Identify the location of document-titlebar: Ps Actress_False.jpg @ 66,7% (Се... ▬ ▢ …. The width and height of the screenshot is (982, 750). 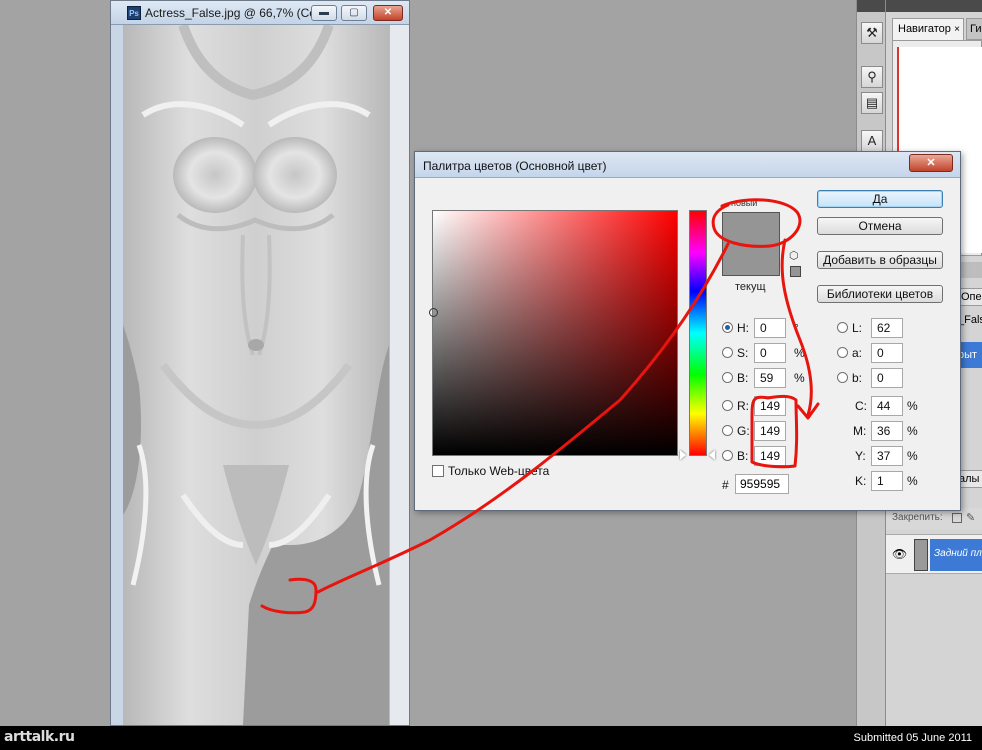
(260, 13).